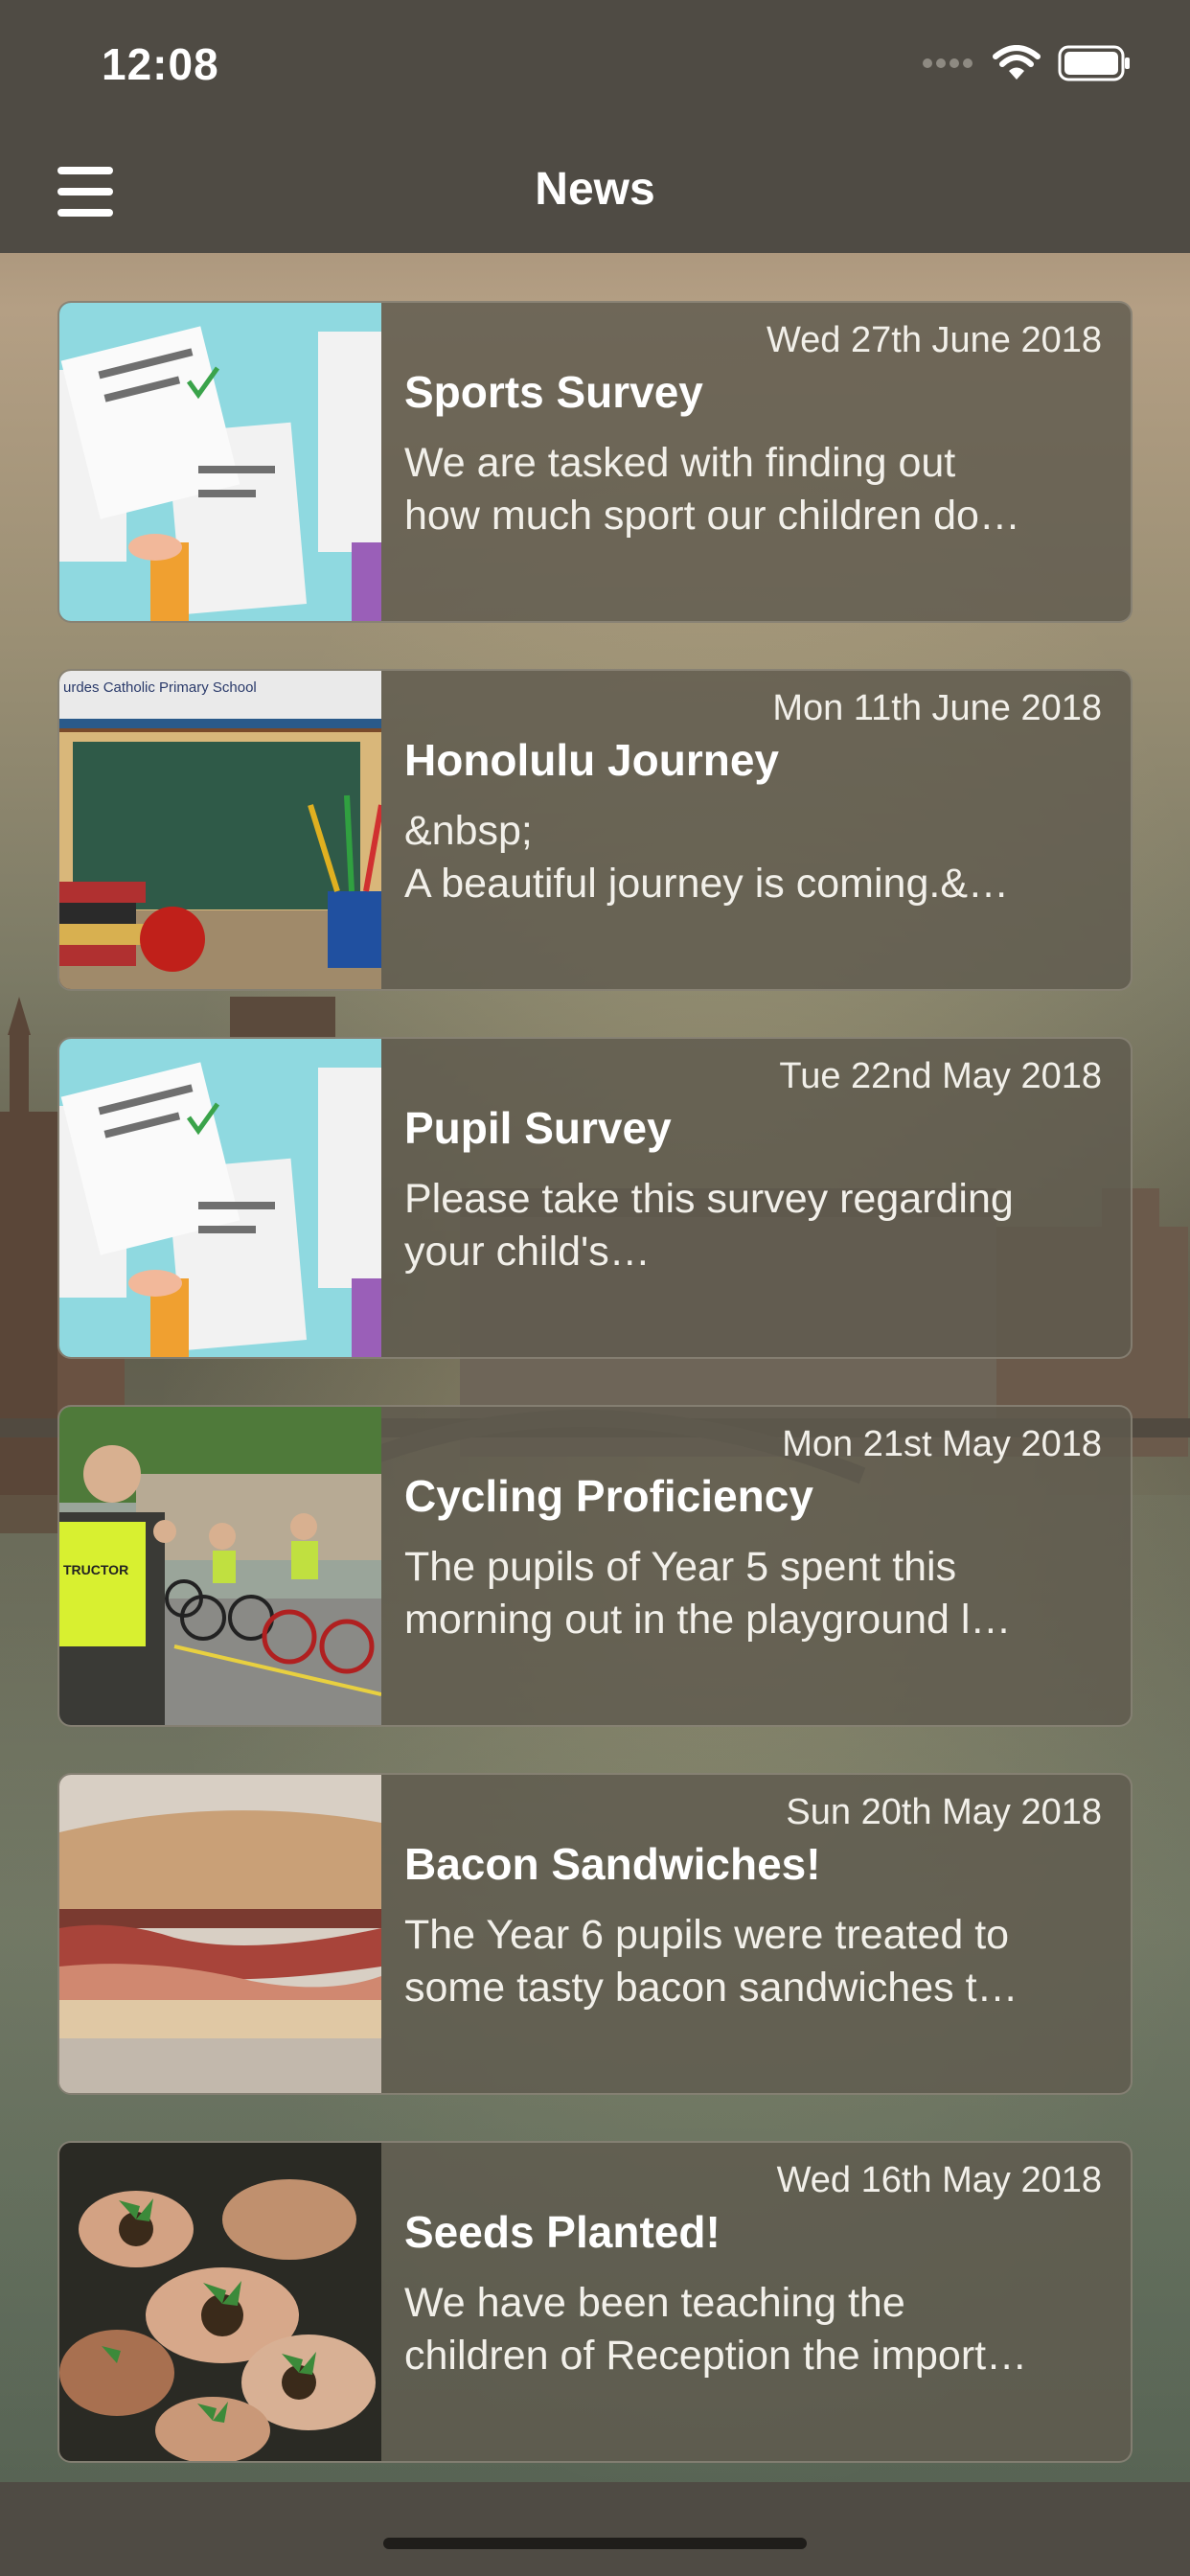  I want to click on news-date: Wed 16th May 2018, so click(939, 2180).